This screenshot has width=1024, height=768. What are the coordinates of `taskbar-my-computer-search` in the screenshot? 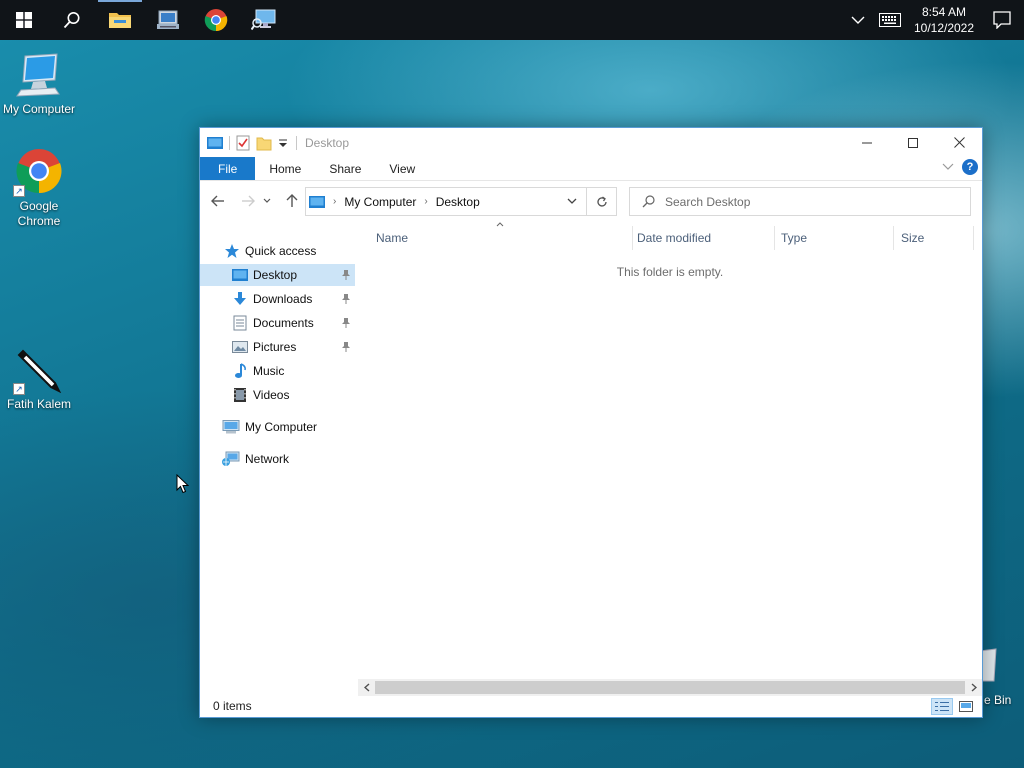 It's located at (264, 20).